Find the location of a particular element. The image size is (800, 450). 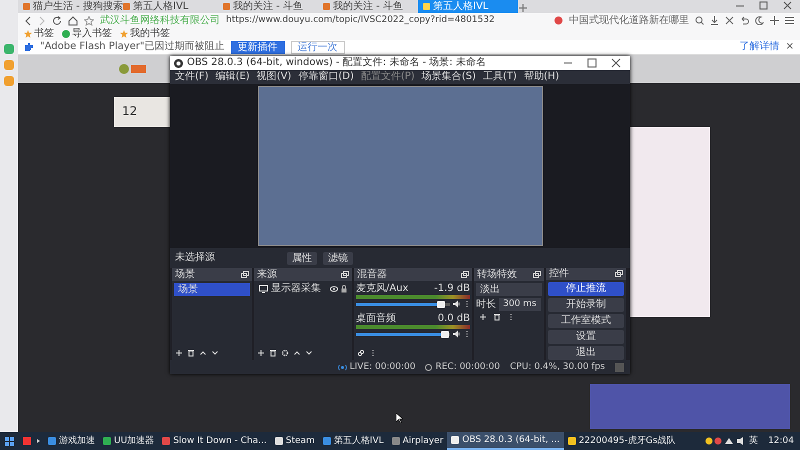

source-item: 显示器采集 is located at coordinates (299, 288).